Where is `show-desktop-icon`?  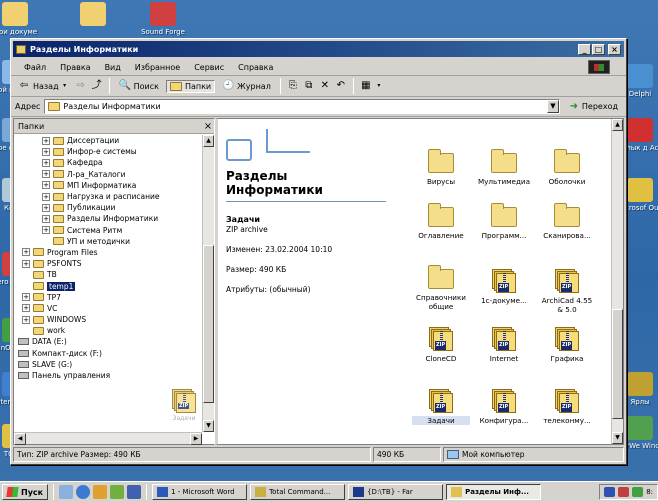
show-desktop-icon is located at coordinates (66, 492).